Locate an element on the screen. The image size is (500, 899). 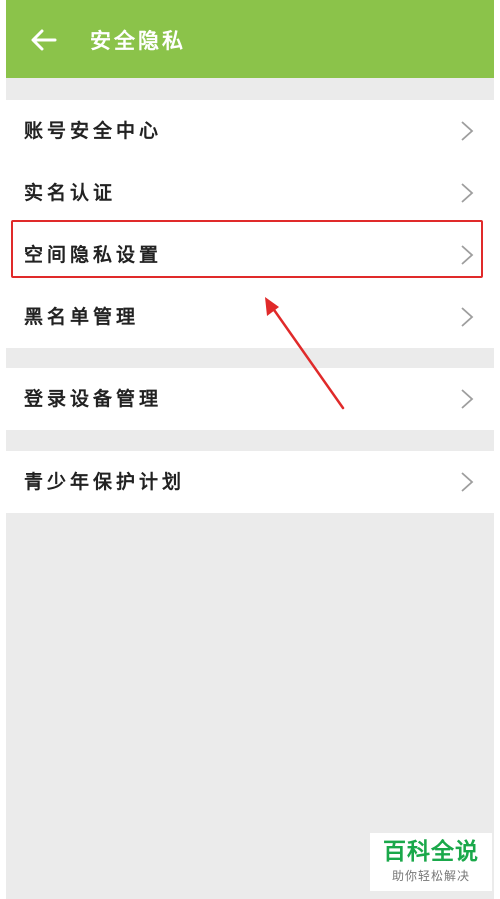
settings-item-label: 账号安全中心 is located at coordinates (93, 131).